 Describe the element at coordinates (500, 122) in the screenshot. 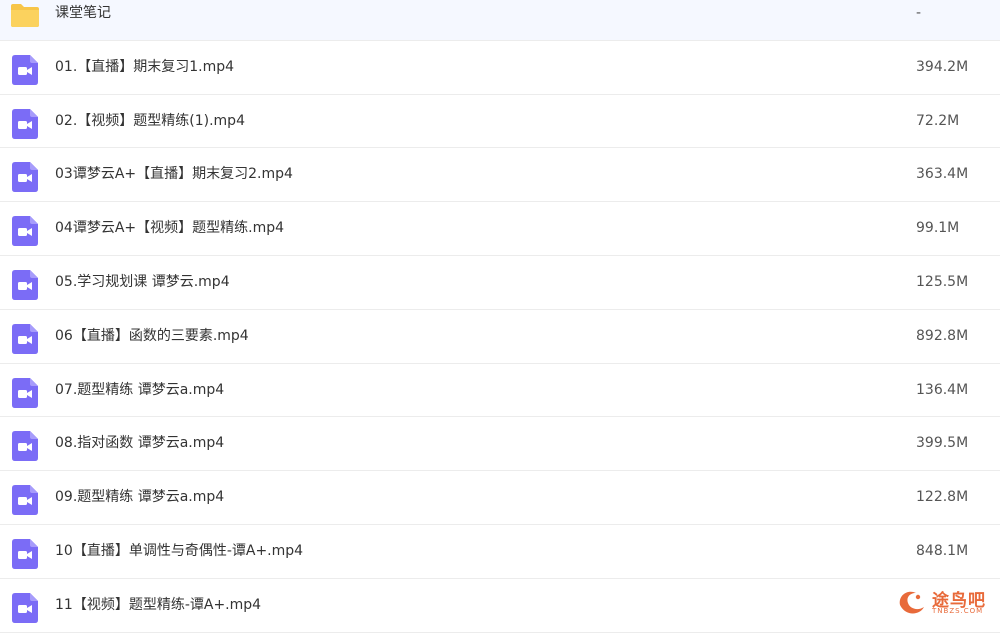

I see `file-row: 02.【视频】题型精练(1).mp4 72.2M` at that location.